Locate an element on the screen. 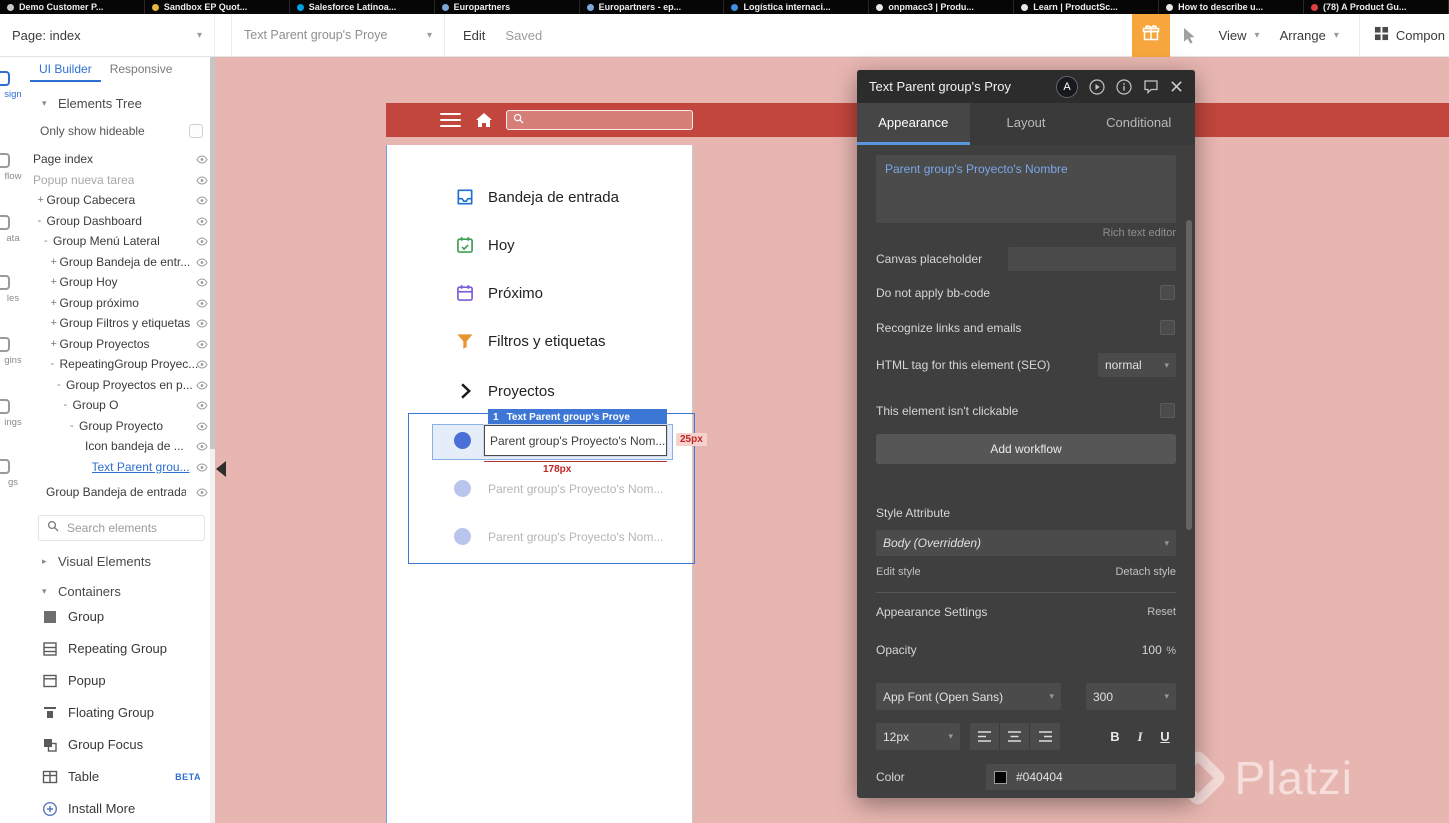 This screenshot has width=1449, height=823. italic-button: I is located at coordinates (1140, 736).